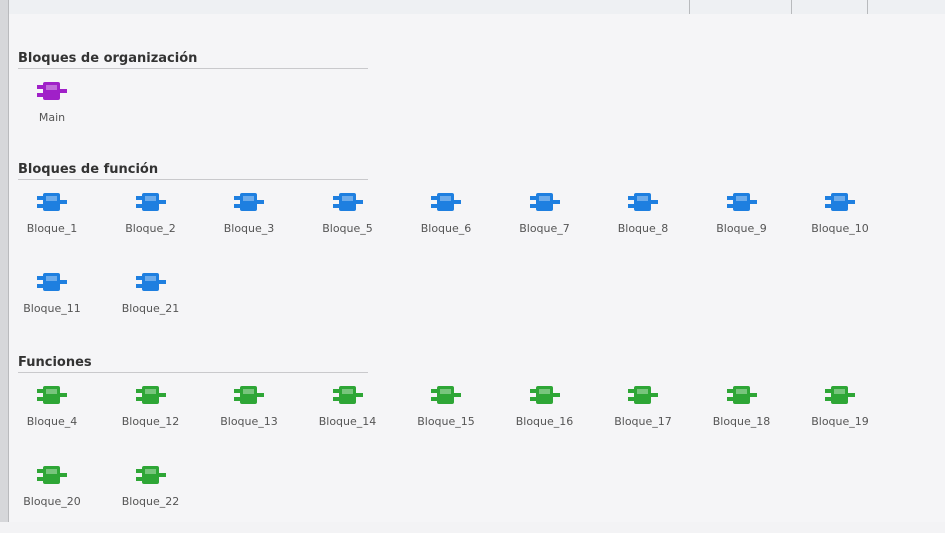 This screenshot has width=945, height=533. I want to click on group-title: Bloques de función, so click(193, 170).